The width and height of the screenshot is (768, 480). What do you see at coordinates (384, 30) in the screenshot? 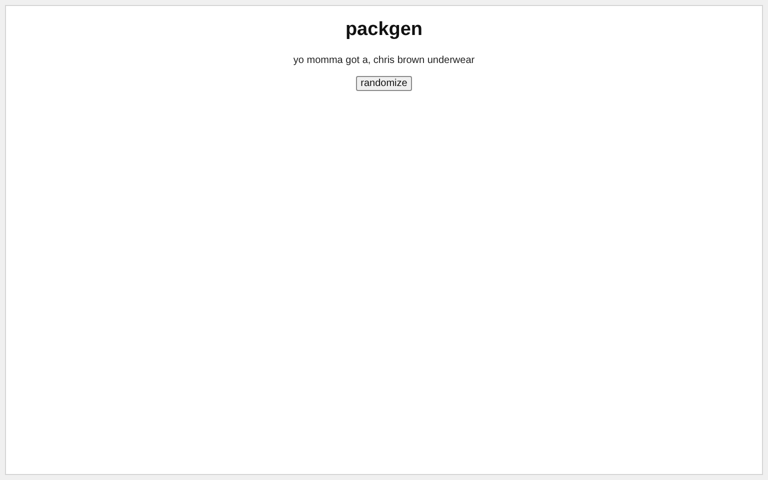
I see `page-title: packgen` at bounding box center [384, 30].